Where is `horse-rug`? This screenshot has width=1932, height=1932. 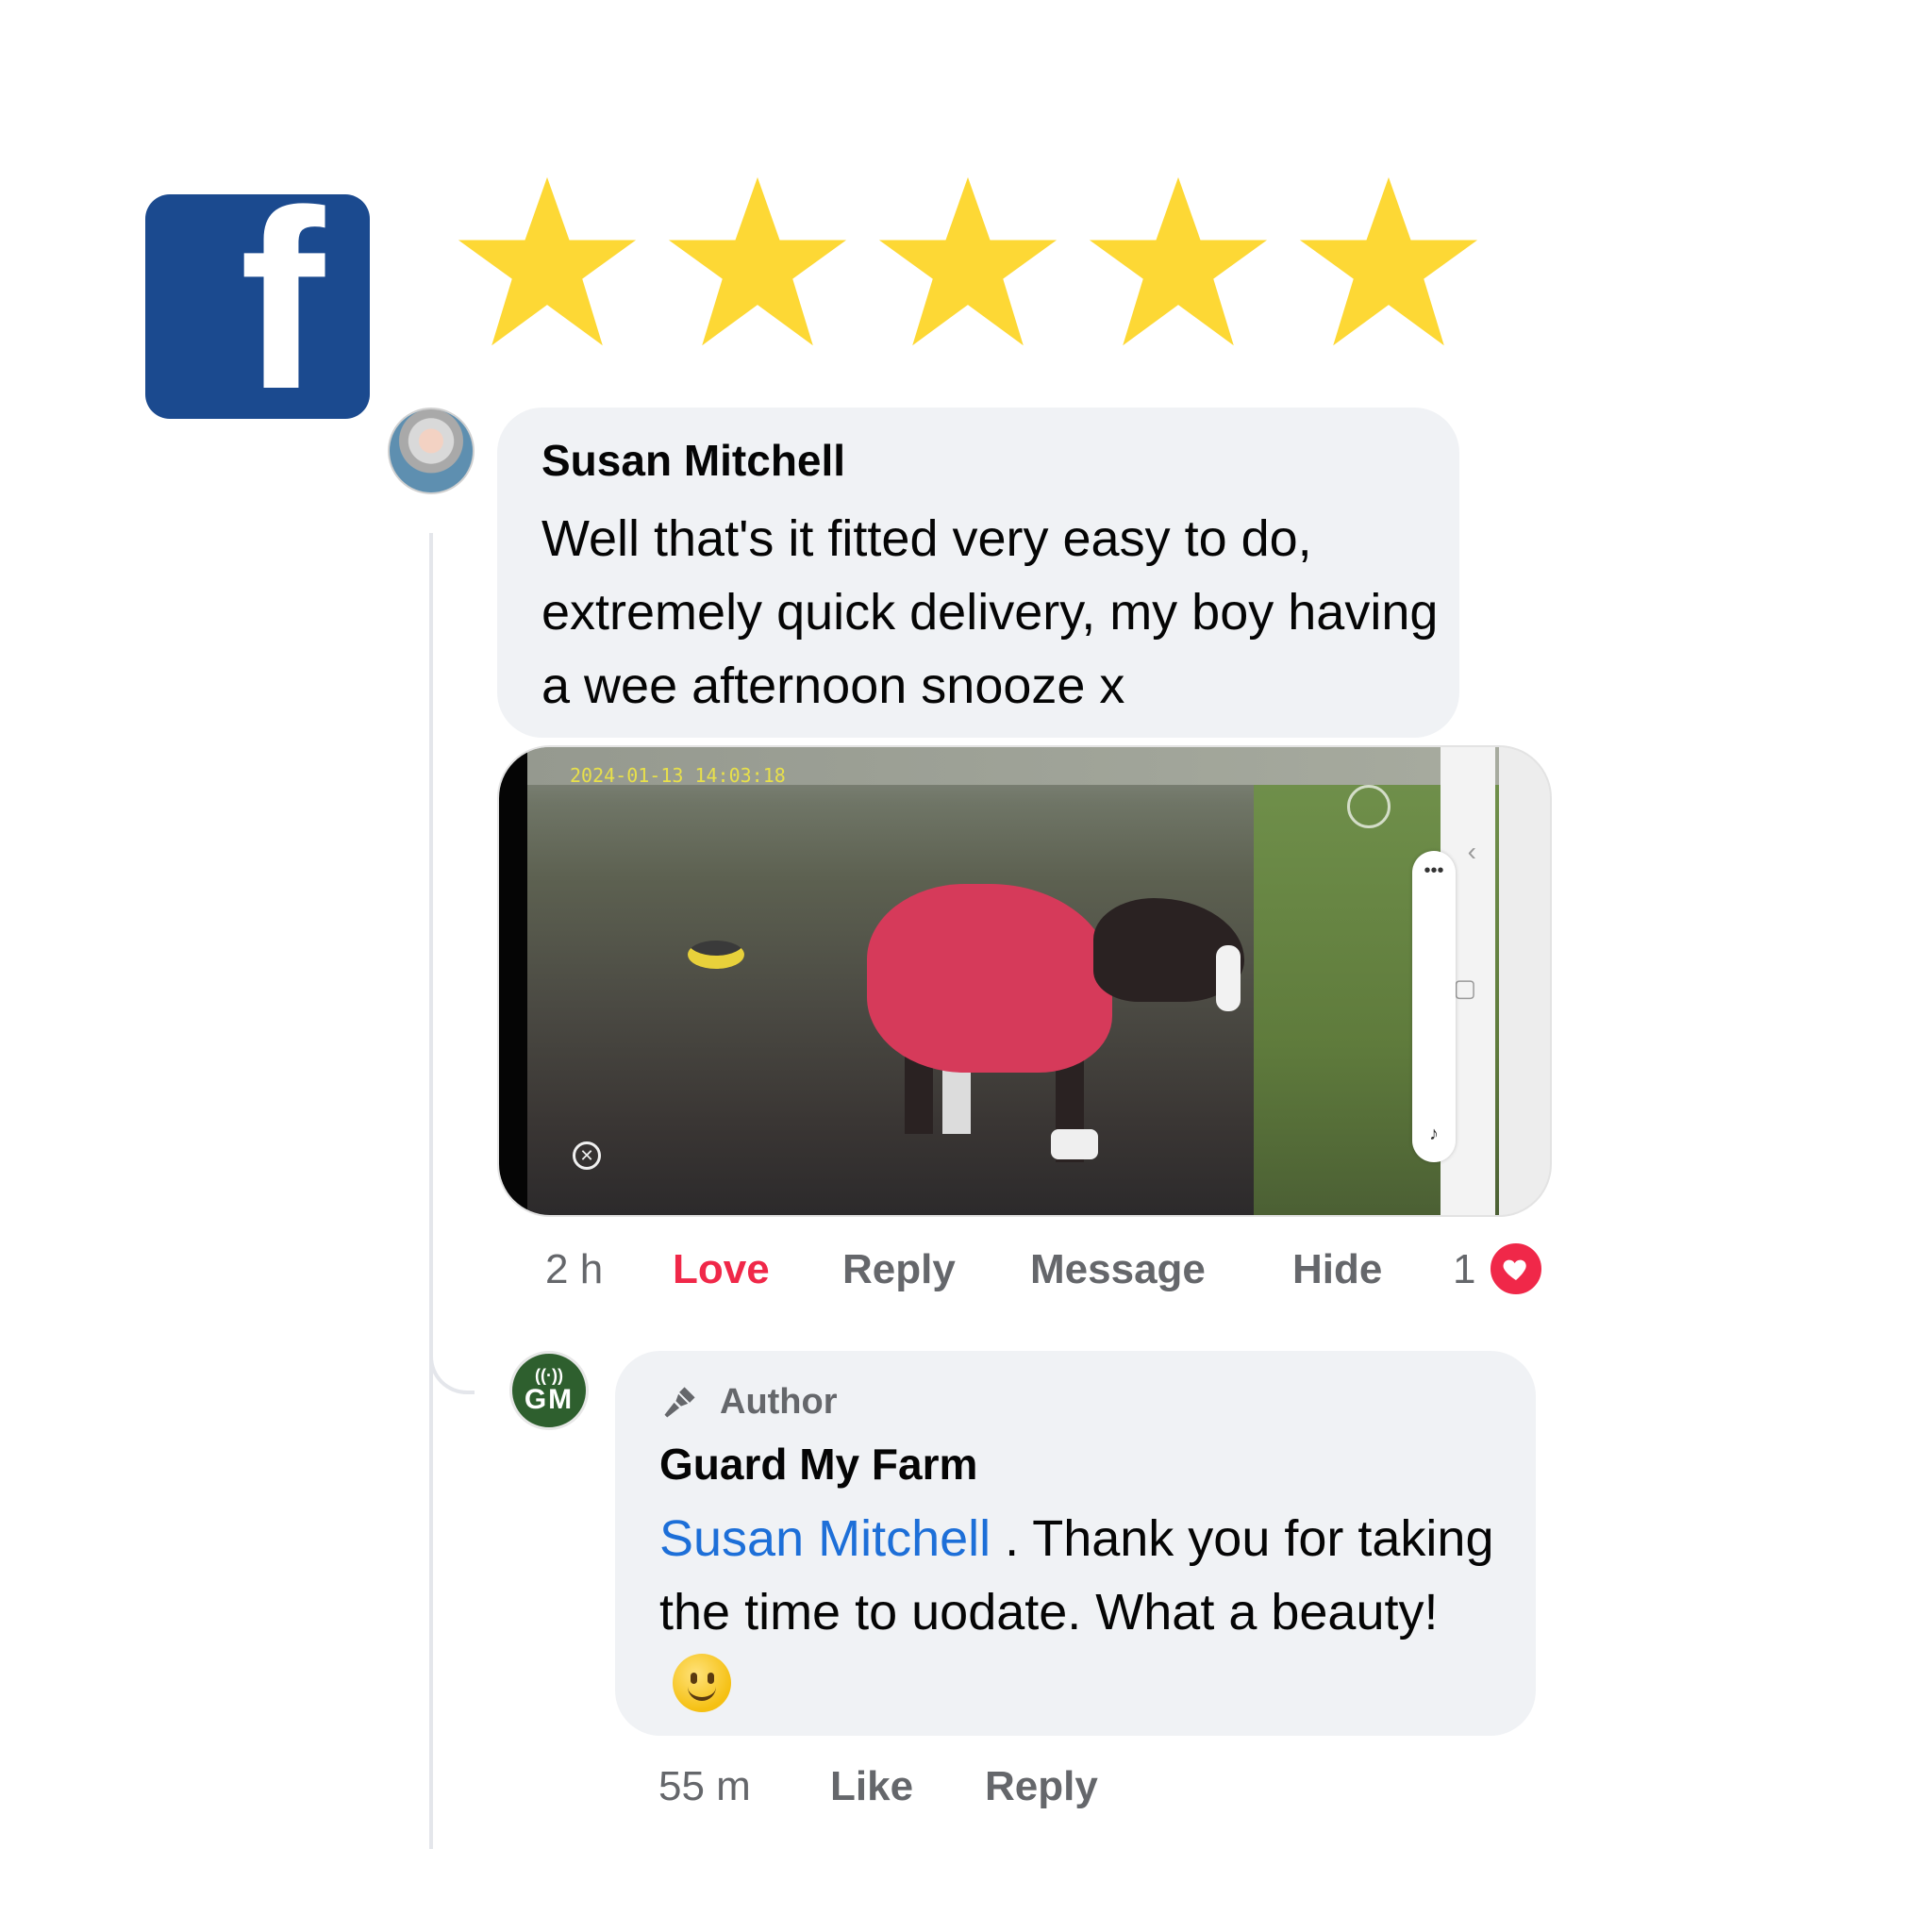
horse-rug is located at coordinates (989, 979).